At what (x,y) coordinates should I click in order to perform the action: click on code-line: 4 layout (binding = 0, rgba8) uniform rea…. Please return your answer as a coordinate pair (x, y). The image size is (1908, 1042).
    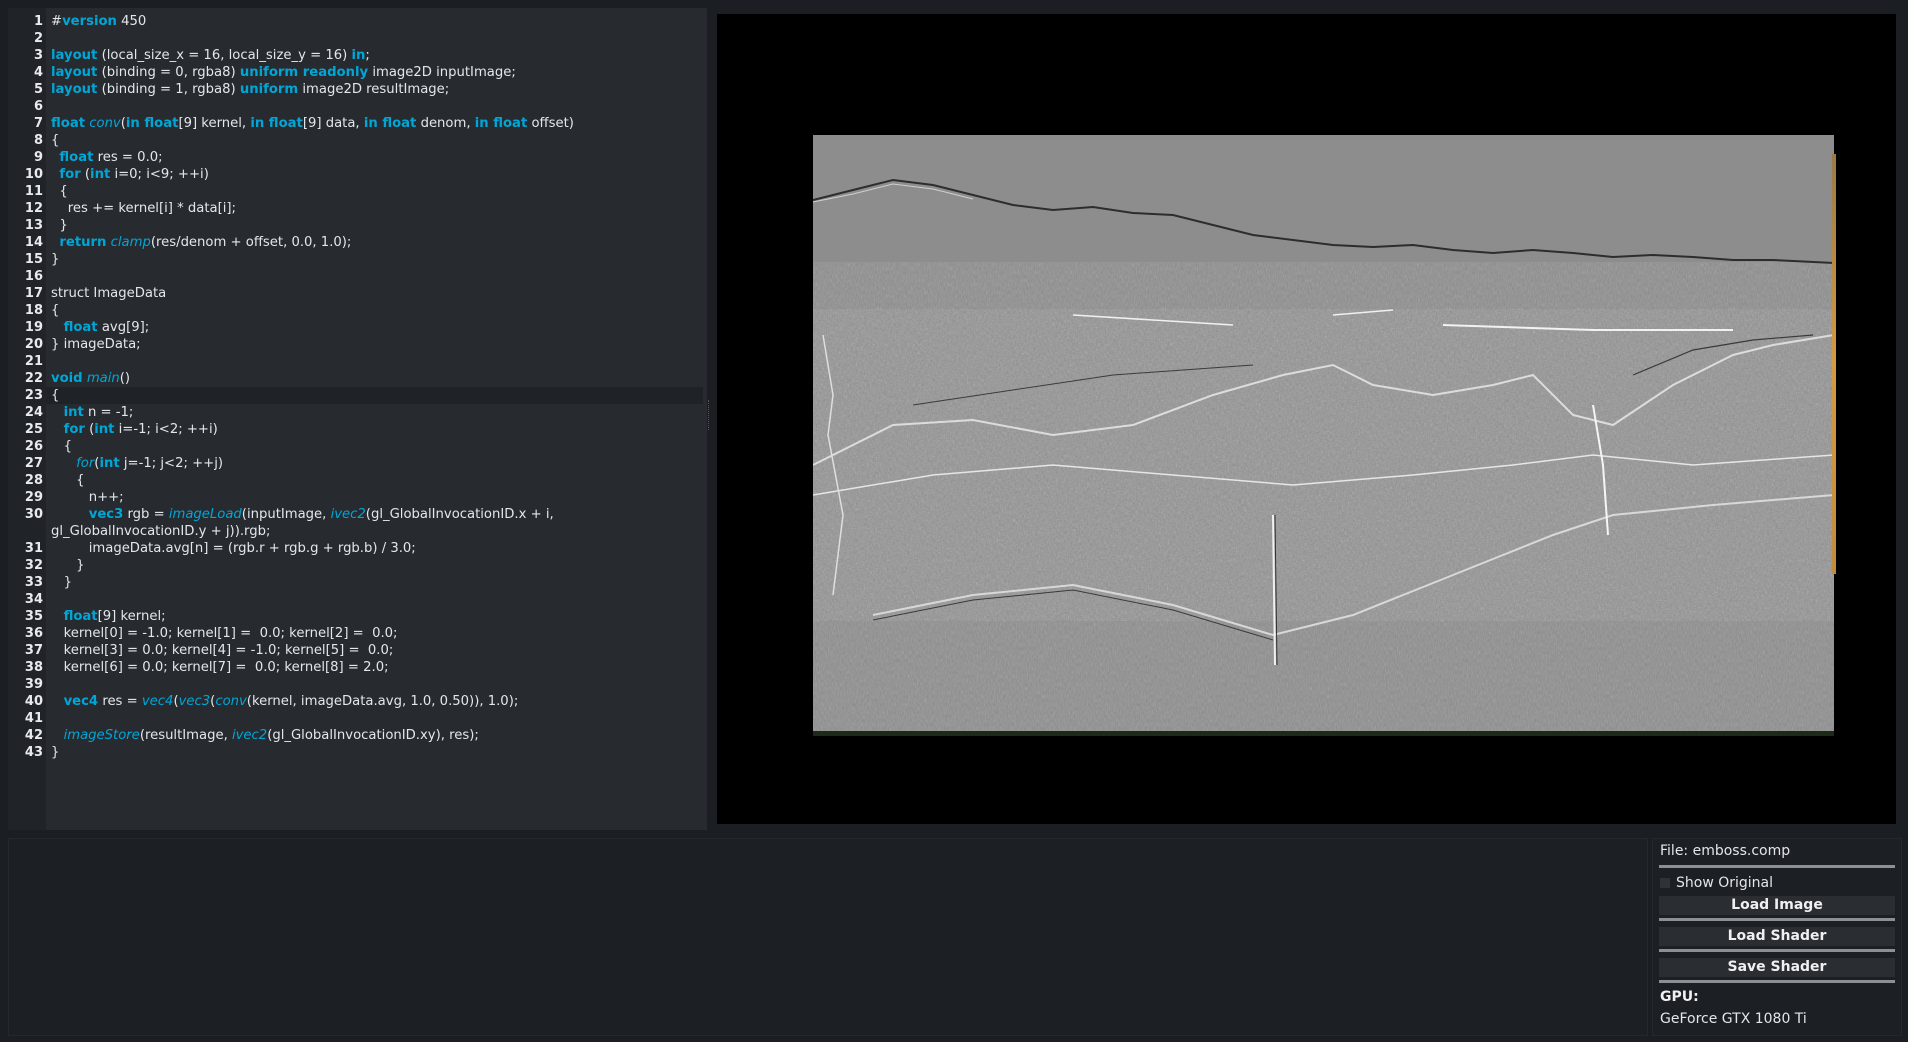
    Looking at the image, I should click on (357, 72).